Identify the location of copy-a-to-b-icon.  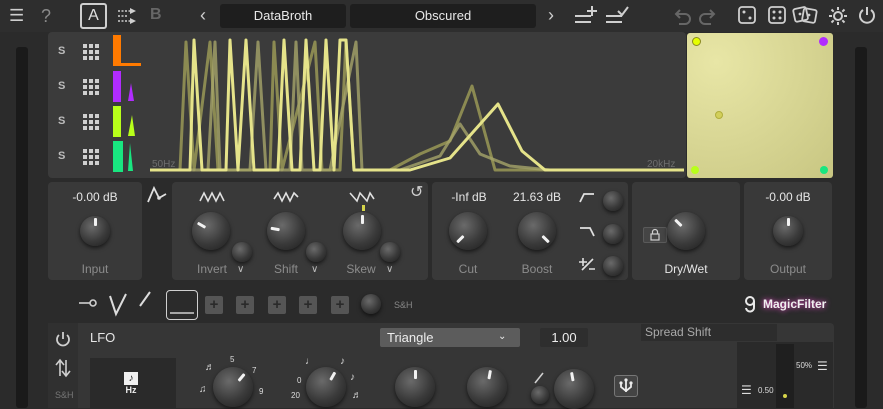
(127, 16).